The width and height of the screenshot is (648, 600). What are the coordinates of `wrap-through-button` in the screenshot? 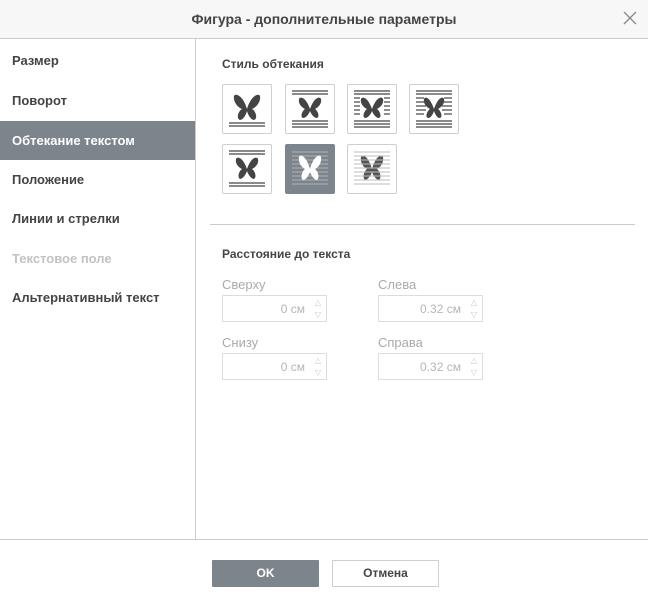 It's located at (434, 109).